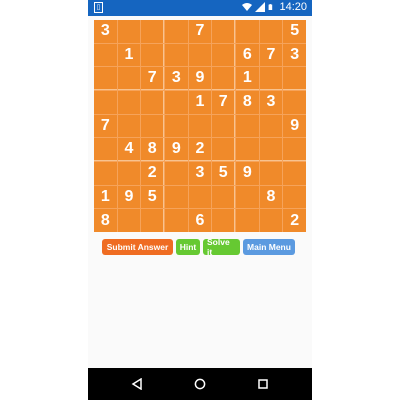 The image size is (400, 400). Describe the element at coordinates (98, 7) in the screenshot. I see `sim-card-icon: ▯` at that location.